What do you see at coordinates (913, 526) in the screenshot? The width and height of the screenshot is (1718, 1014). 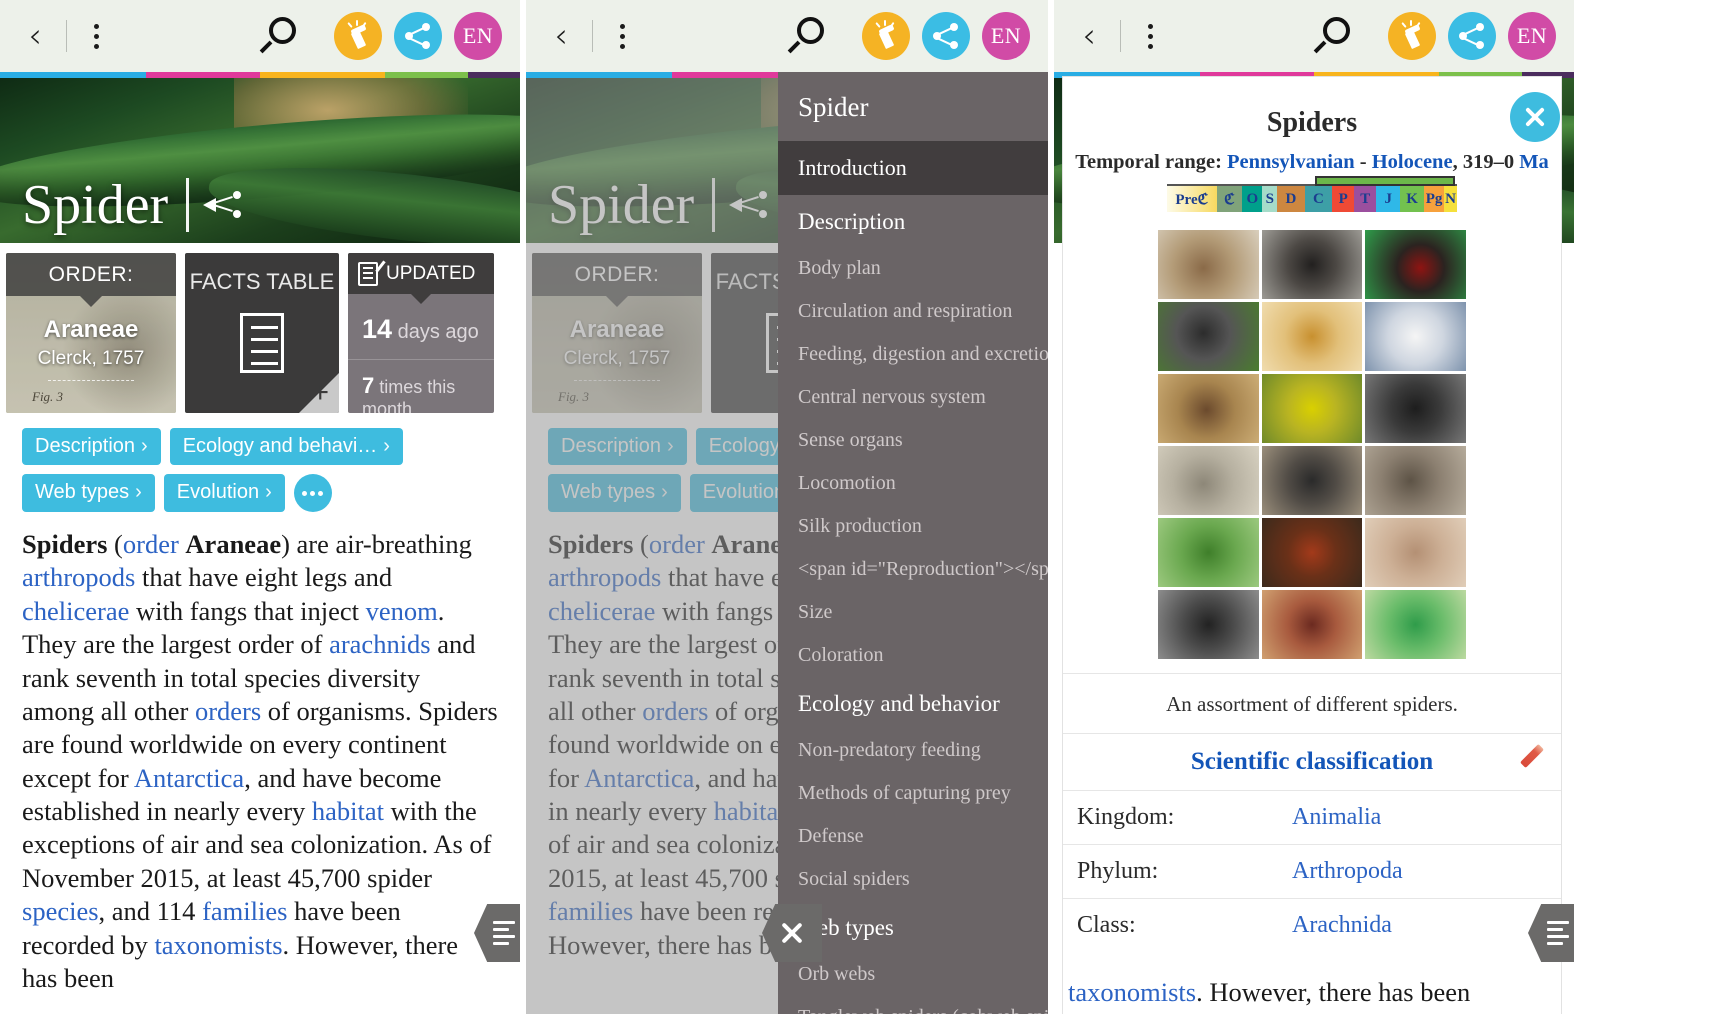 I see `toc-item-silk-production: Silk production` at bounding box center [913, 526].